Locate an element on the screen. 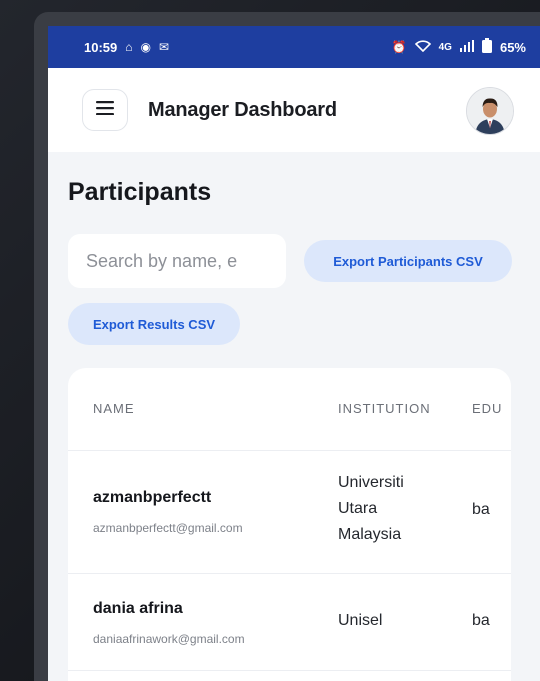  participant-email: daniaafrinawork@gmail.com is located at coordinates (169, 639).